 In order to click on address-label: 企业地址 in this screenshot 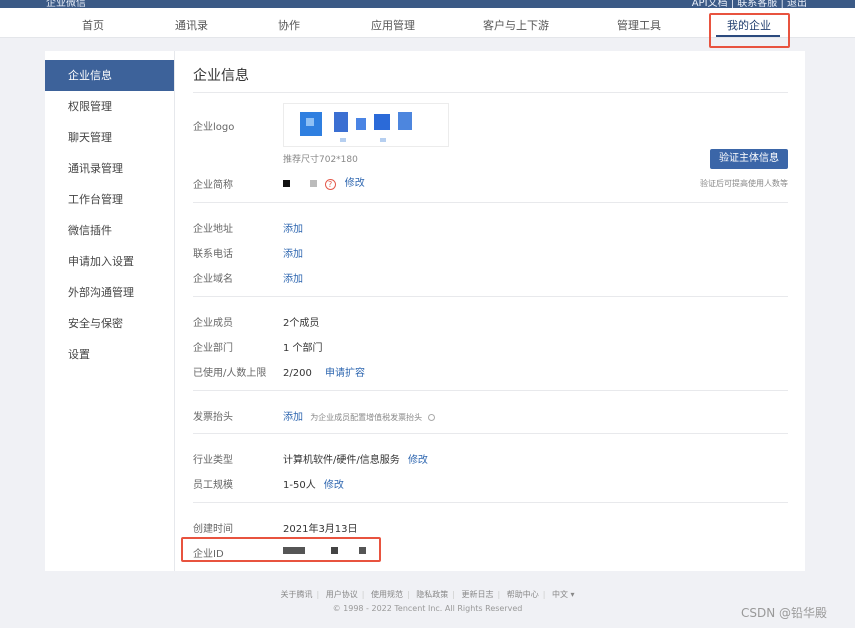, I will do `click(213, 229)`.